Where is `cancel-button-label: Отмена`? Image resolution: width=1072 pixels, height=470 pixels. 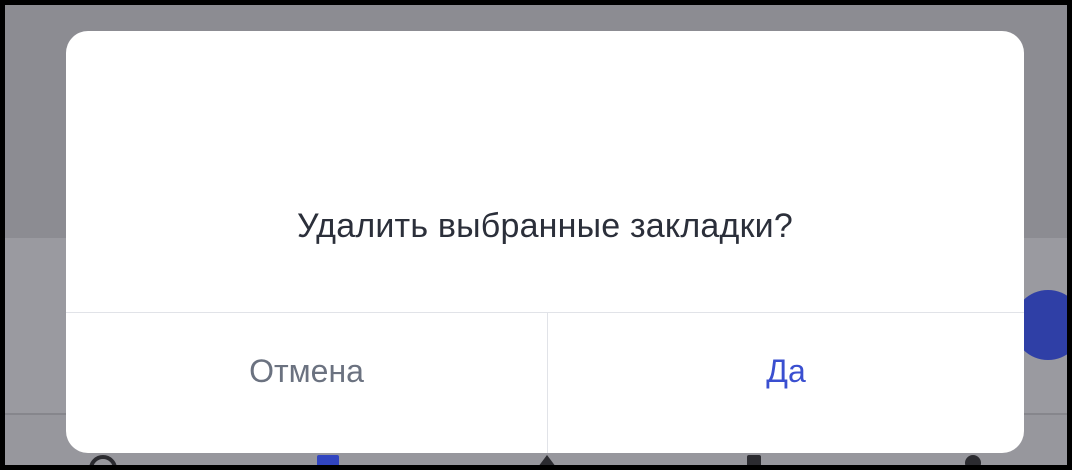
cancel-button-label: Отмена is located at coordinates (306, 370).